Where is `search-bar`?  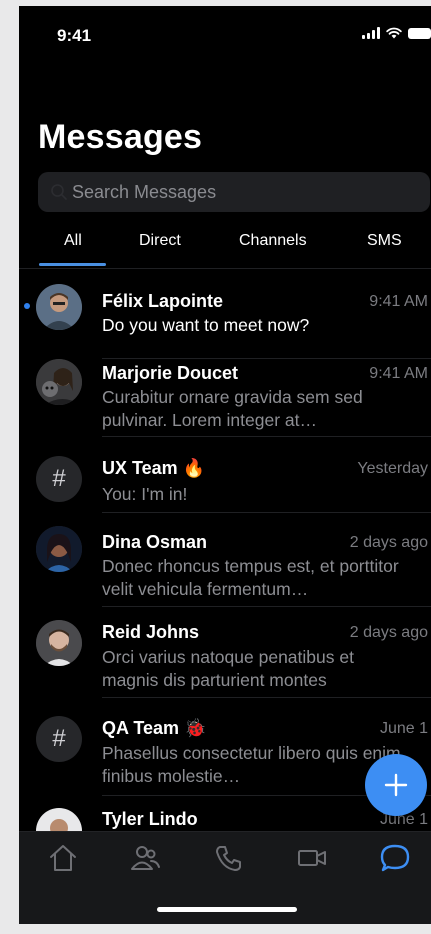 search-bar is located at coordinates (234, 192).